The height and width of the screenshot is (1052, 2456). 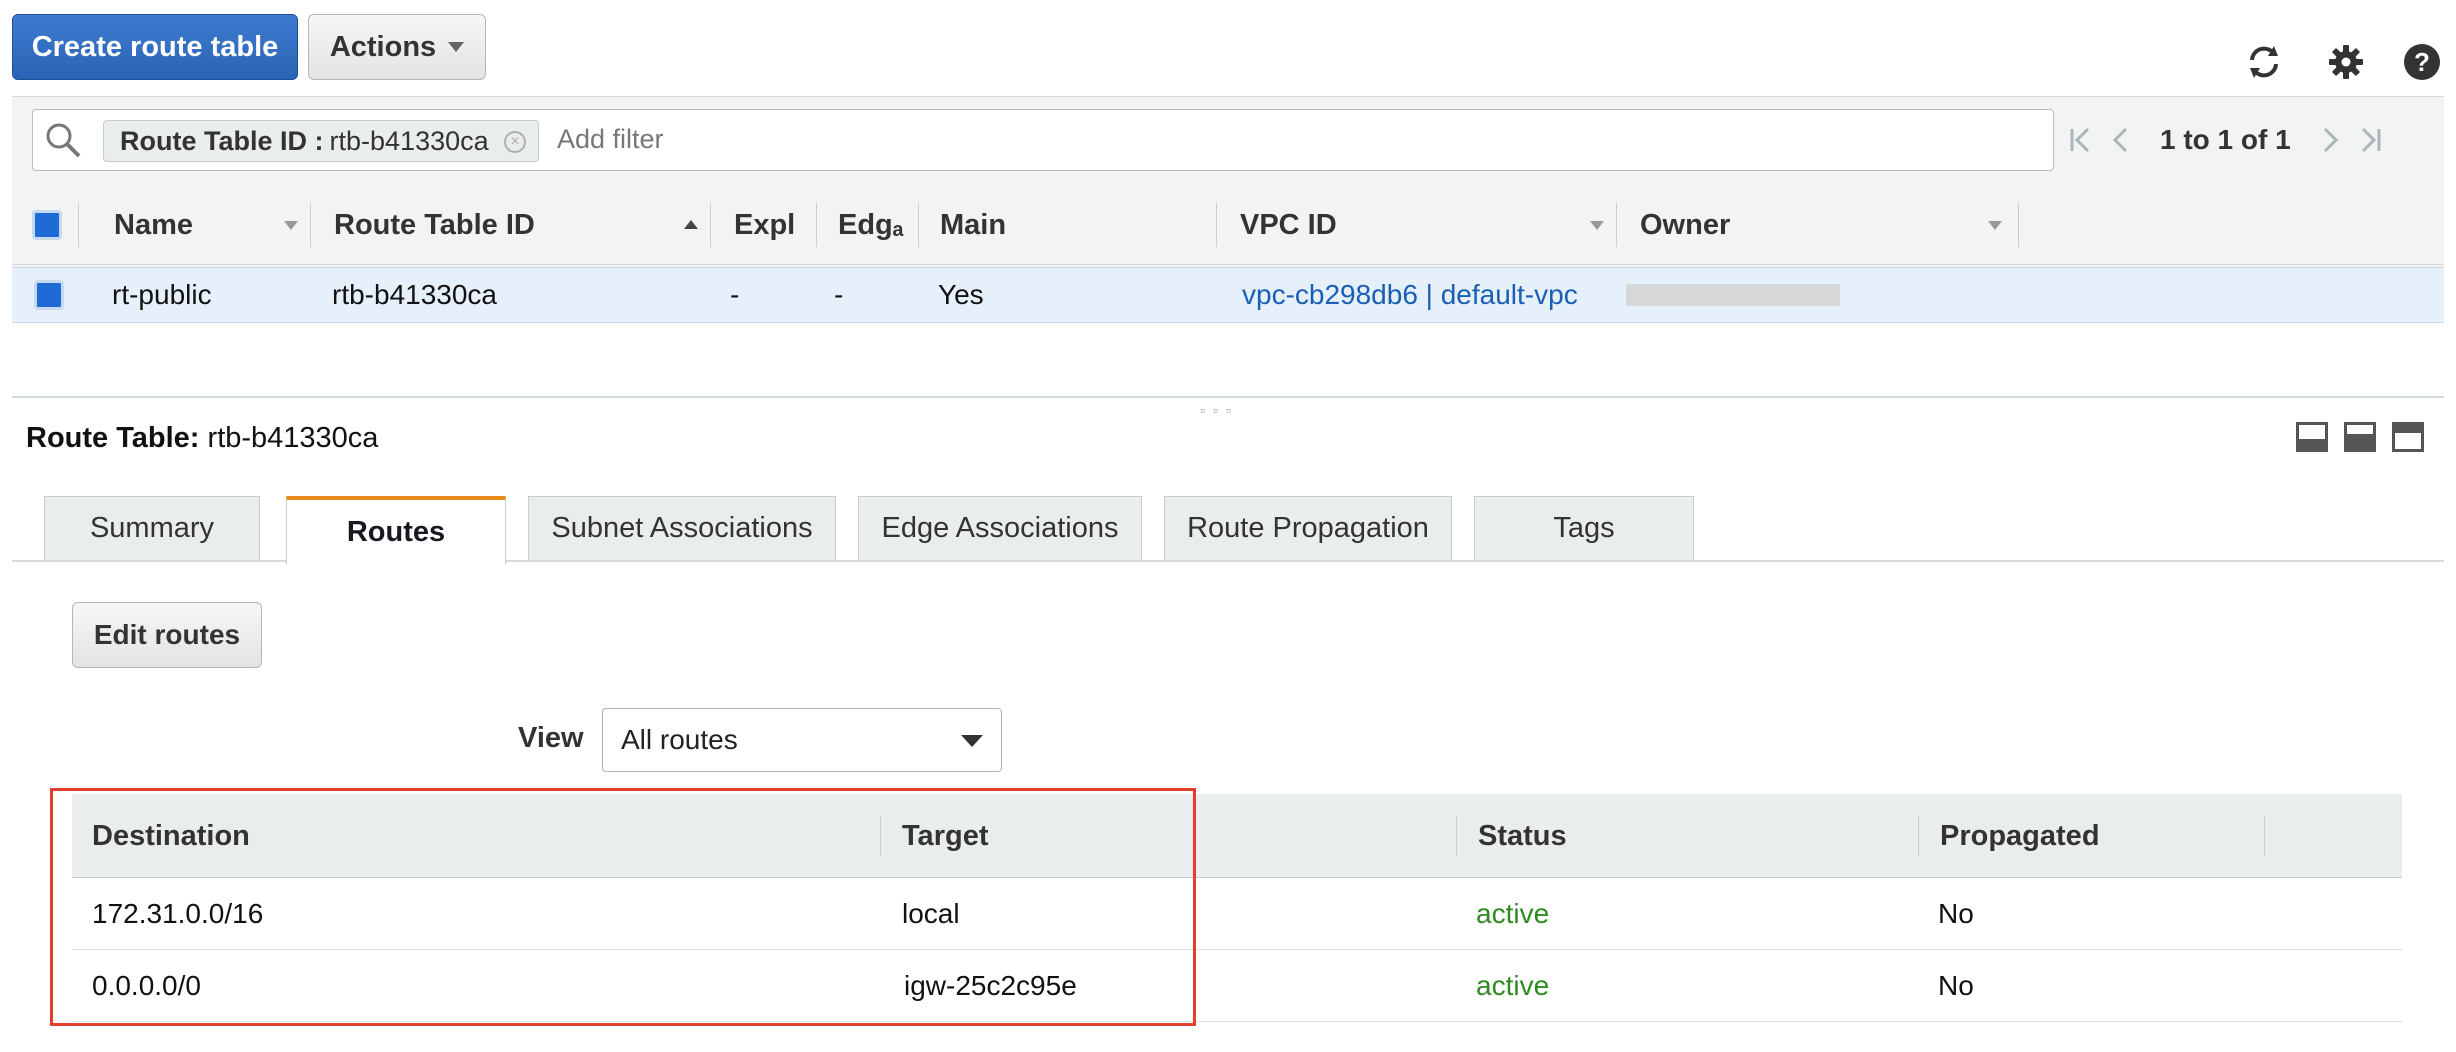 What do you see at coordinates (764, 225) in the screenshot?
I see `column-explicit: Expl` at bounding box center [764, 225].